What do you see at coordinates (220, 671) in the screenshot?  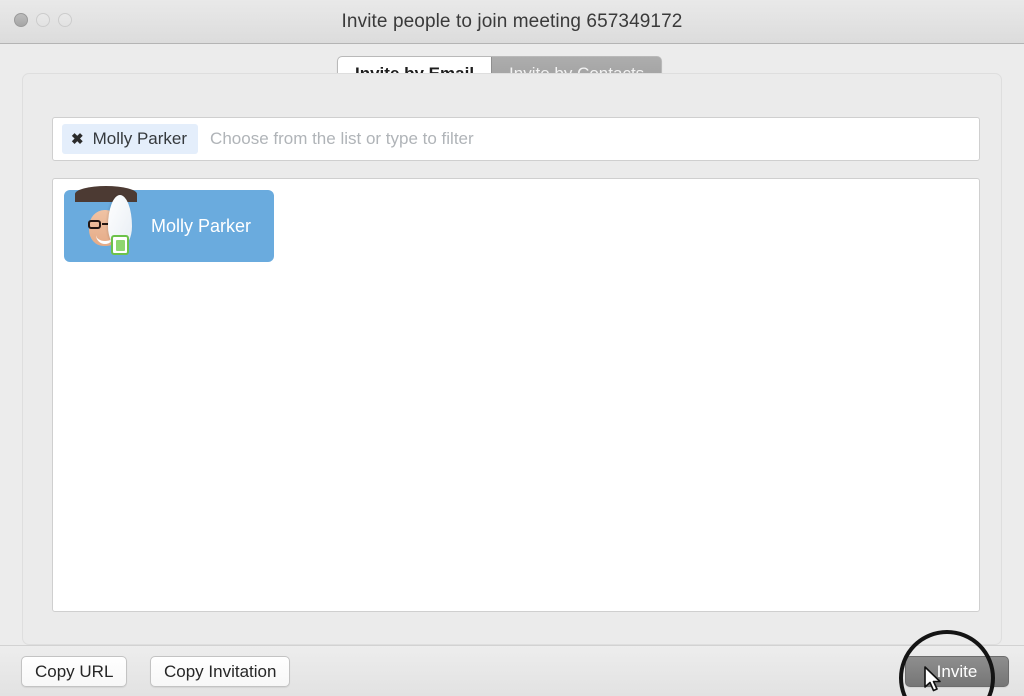 I see `copy-invitation-button: Copy Invitation` at bounding box center [220, 671].